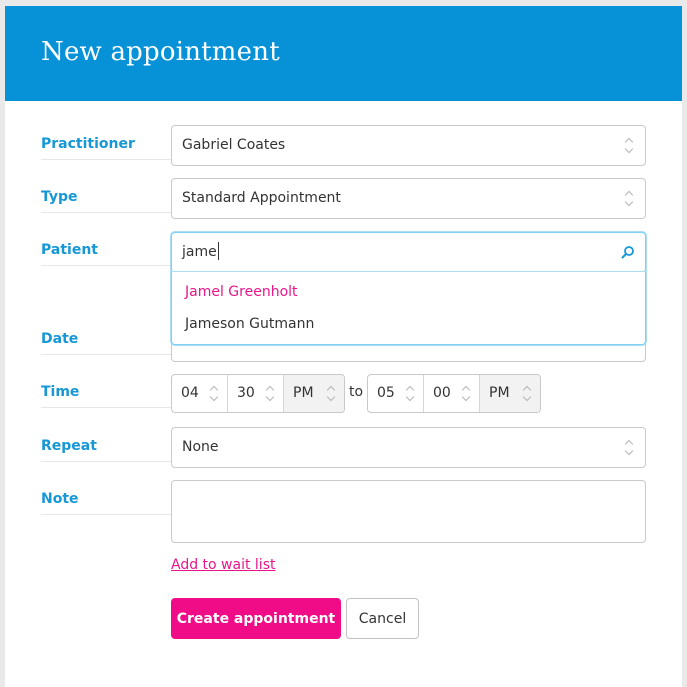 This screenshot has height=687, width=687. Describe the element at coordinates (106, 343) in the screenshot. I see `date-label: Date` at that location.